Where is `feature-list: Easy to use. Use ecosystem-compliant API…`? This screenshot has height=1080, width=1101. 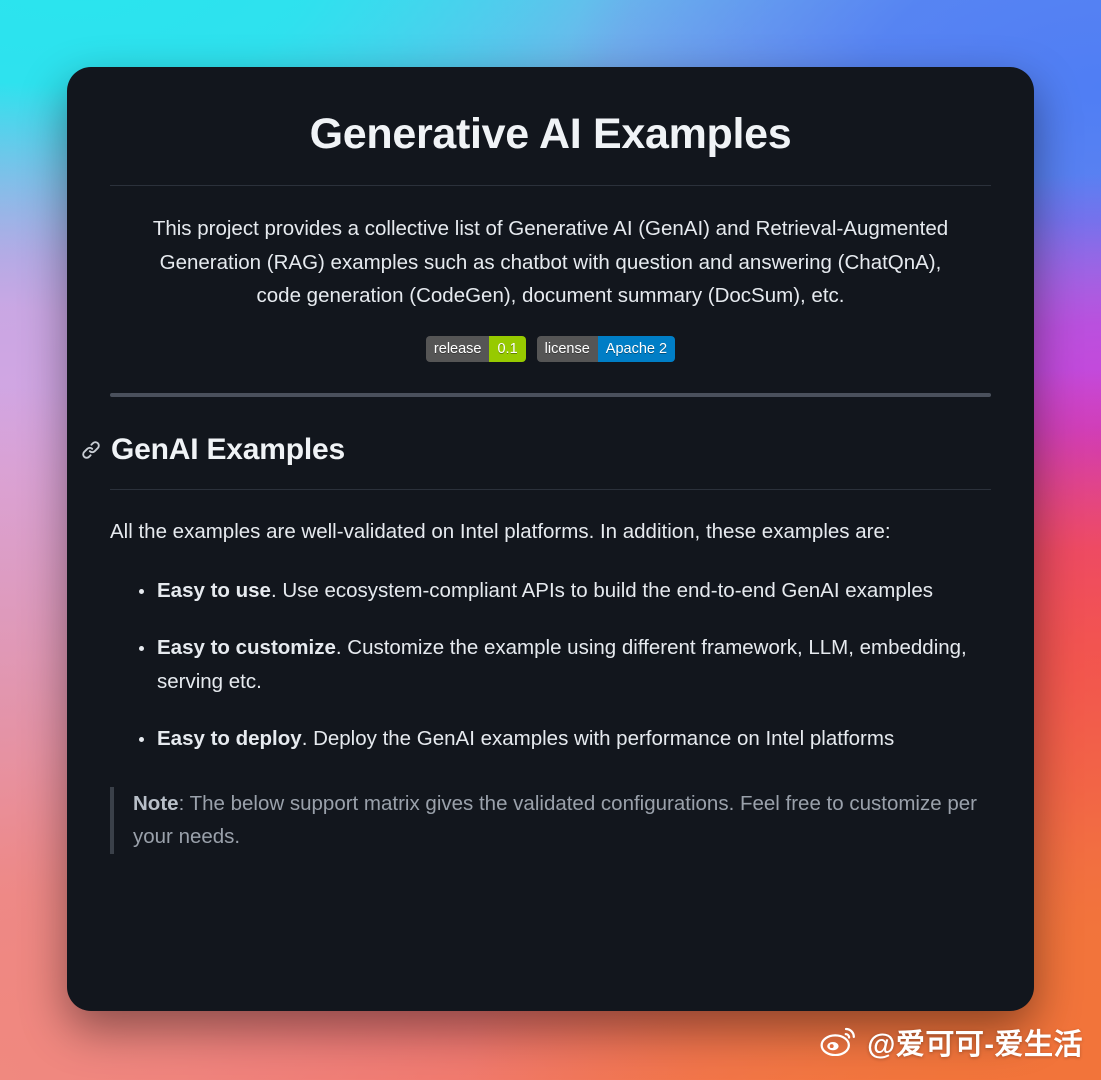 feature-list: Easy to use. Use ecosystem-compliant API… is located at coordinates (550, 665).